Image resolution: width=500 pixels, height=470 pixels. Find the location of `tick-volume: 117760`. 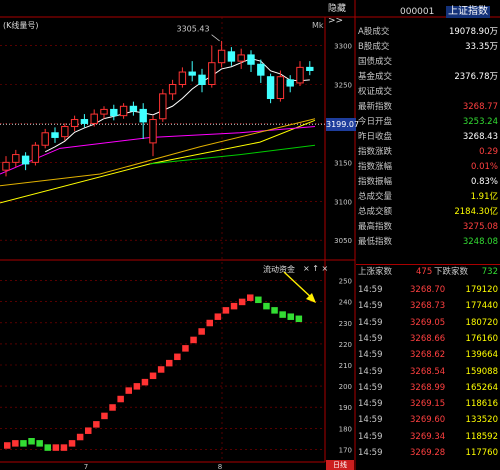

tick-volume: 117760 is located at coordinates (481, 453).